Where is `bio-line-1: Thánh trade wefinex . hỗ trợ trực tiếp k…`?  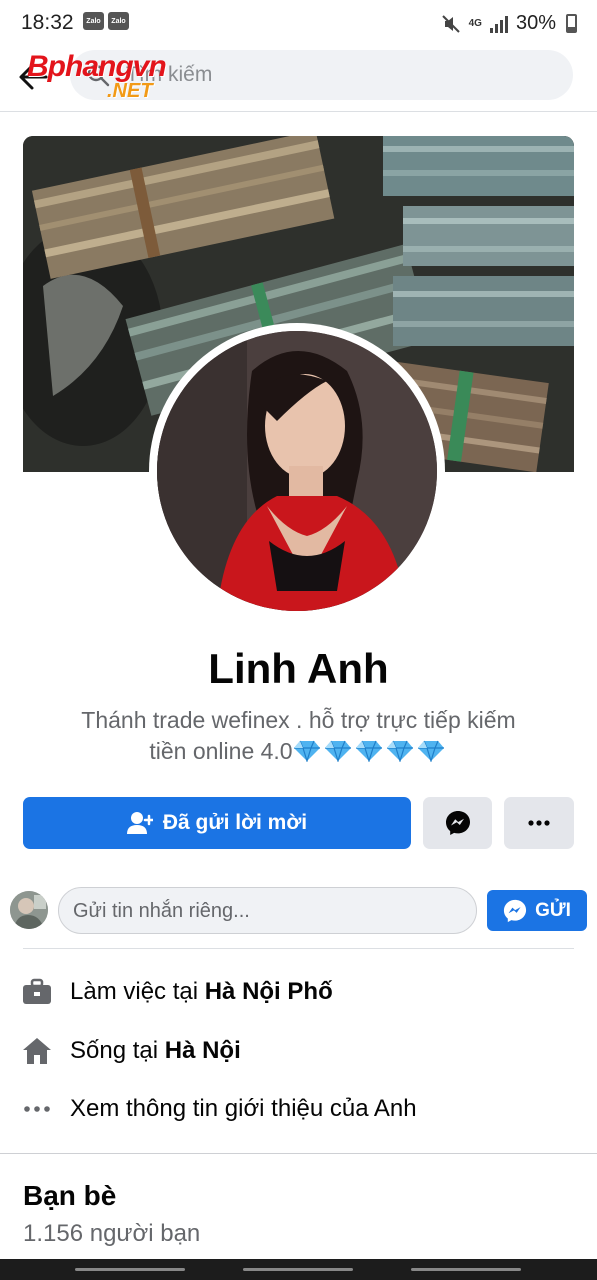
bio-line-1: Thánh trade wefinex . hỗ trợ trực tiếp k… is located at coordinates (298, 720).